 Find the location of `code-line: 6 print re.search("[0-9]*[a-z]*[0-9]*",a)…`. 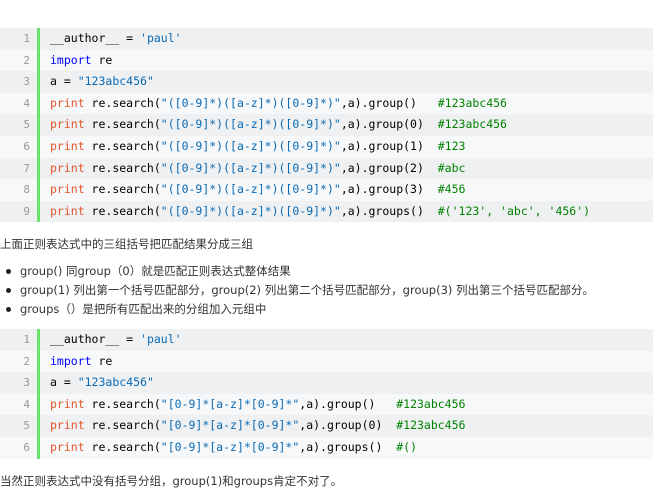

code-line: 6 print re.search("[0-9]*[a-z]*[0-9]*",a)… is located at coordinates (326, 447).